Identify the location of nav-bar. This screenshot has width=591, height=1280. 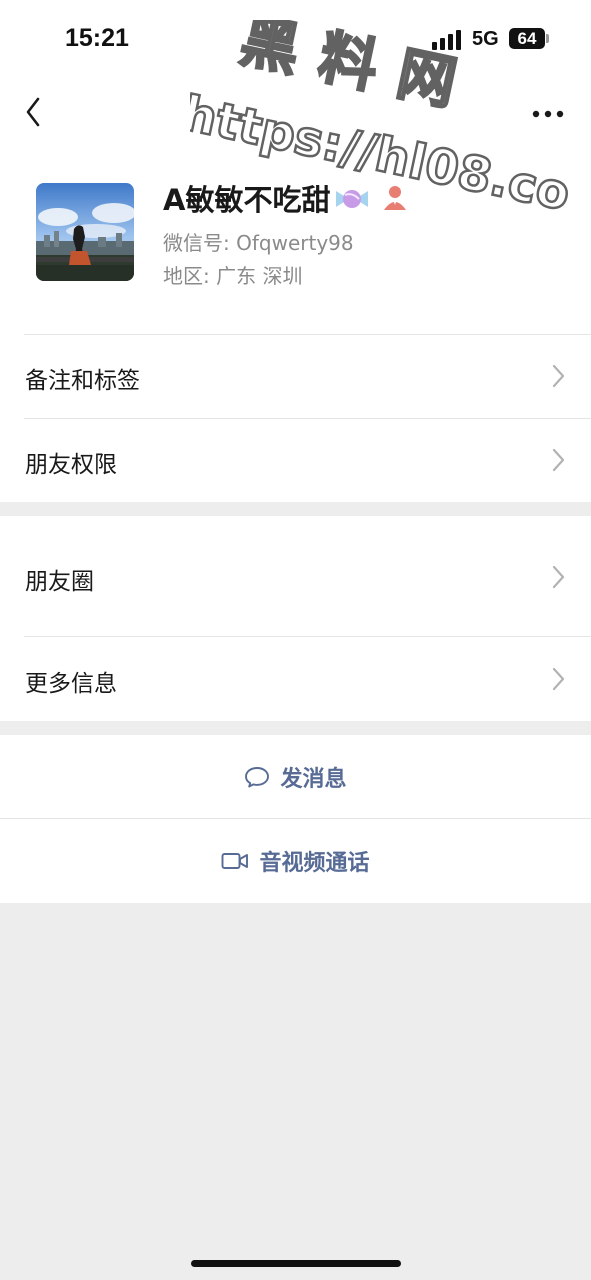
(295, 110).